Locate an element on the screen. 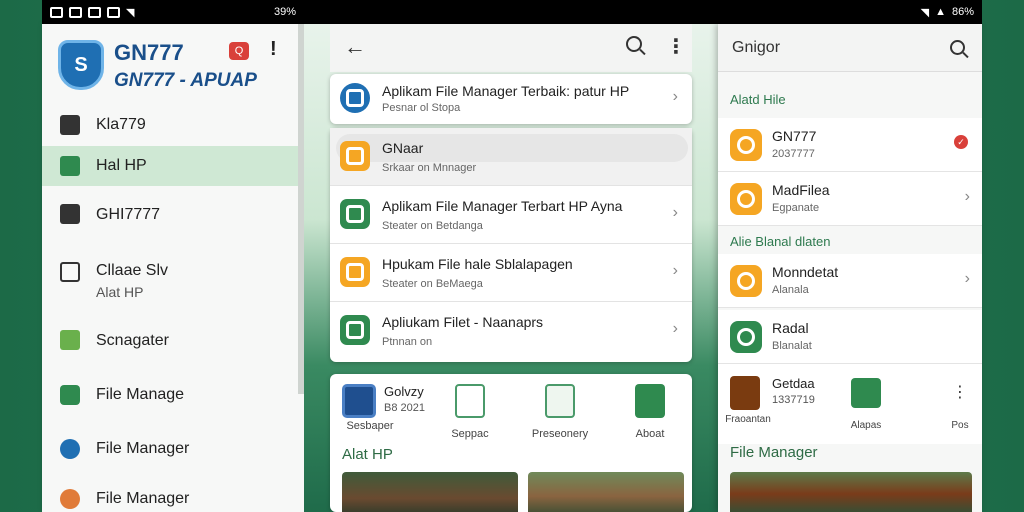  item-title: Radal is located at coordinates (790, 328).